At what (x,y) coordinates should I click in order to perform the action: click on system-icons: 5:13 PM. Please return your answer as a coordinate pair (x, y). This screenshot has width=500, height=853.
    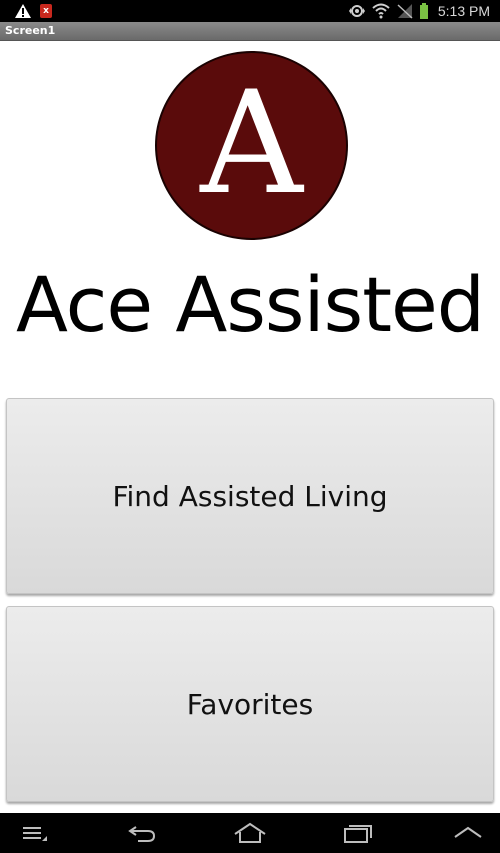
    Looking at the image, I should click on (419, 11).